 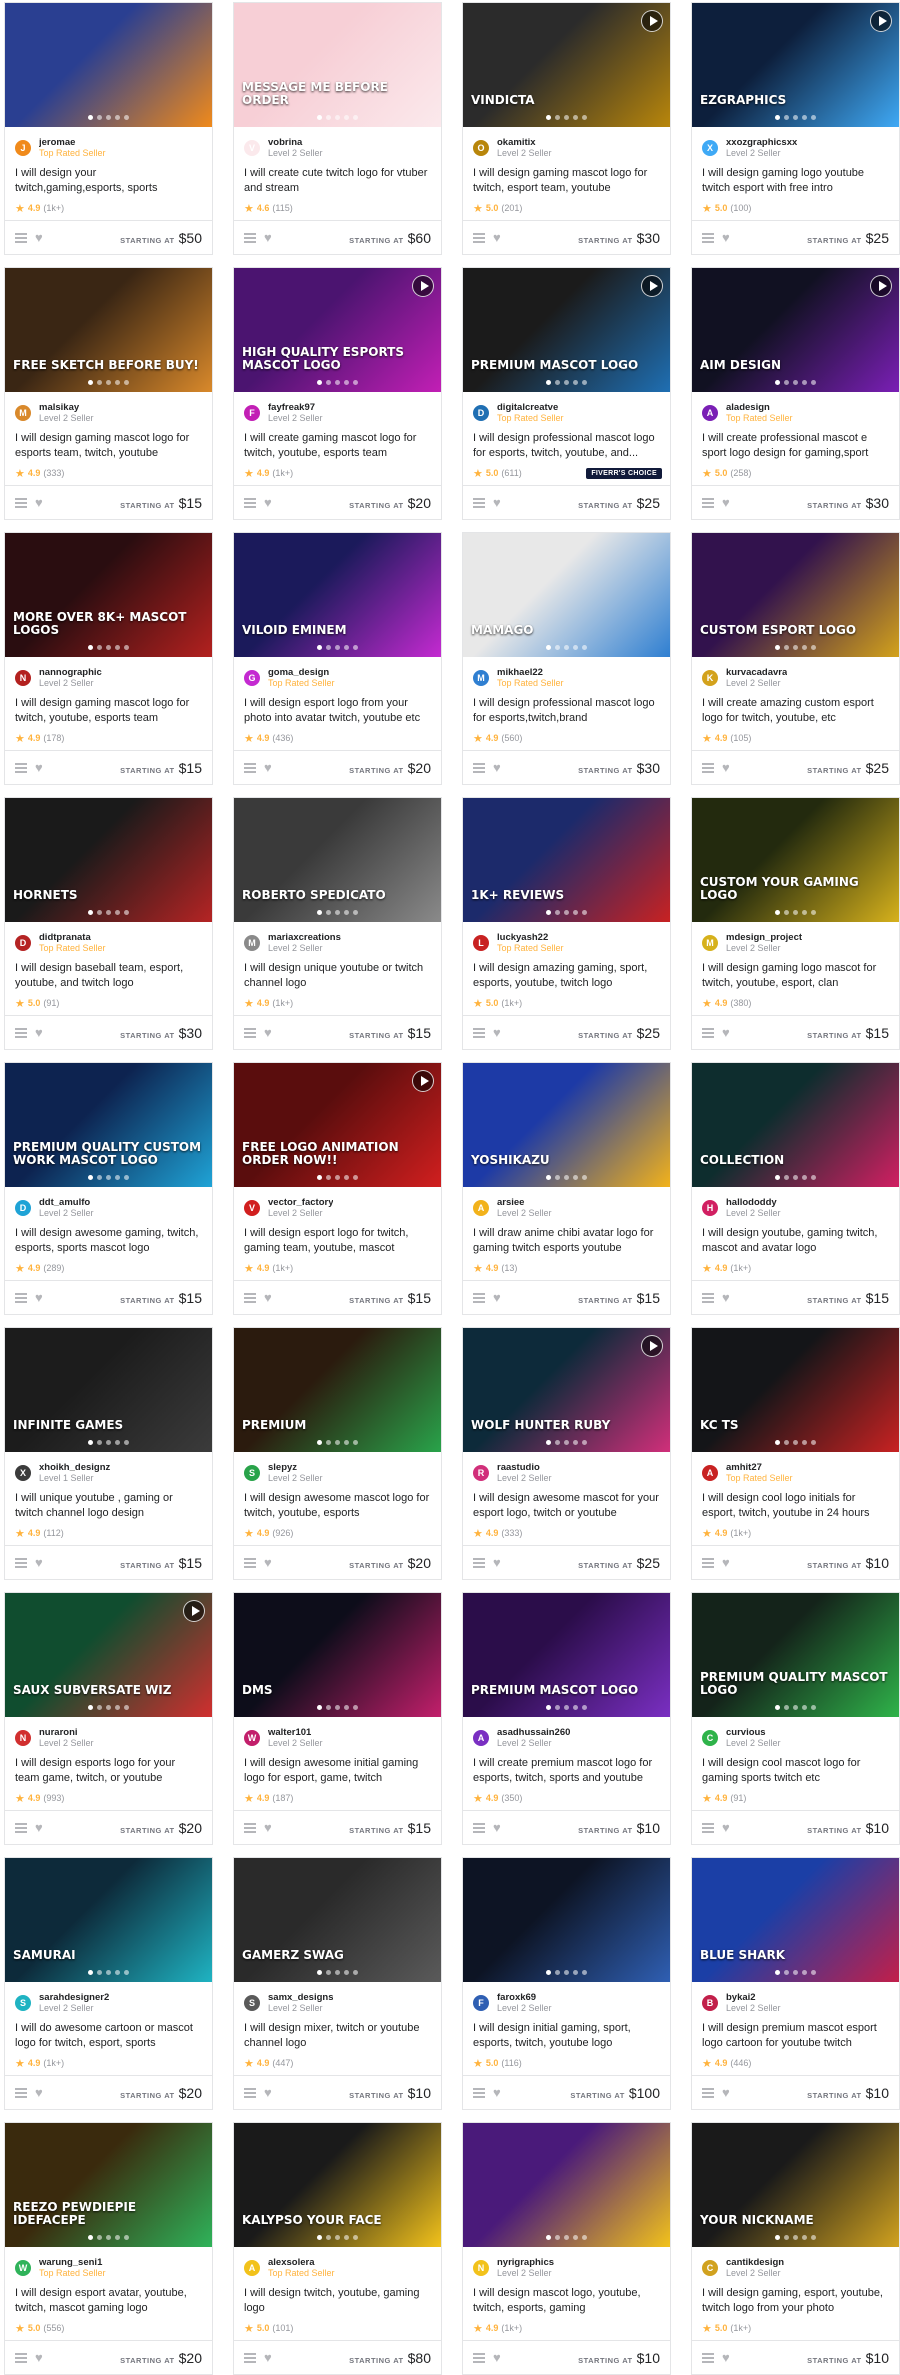 What do you see at coordinates (108, 1125) in the screenshot?
I see `gig-thumbnail: PREMIUM QUALITY CUSTOM WORK MASCOT LOGO` at bounding box center [108, 1125].